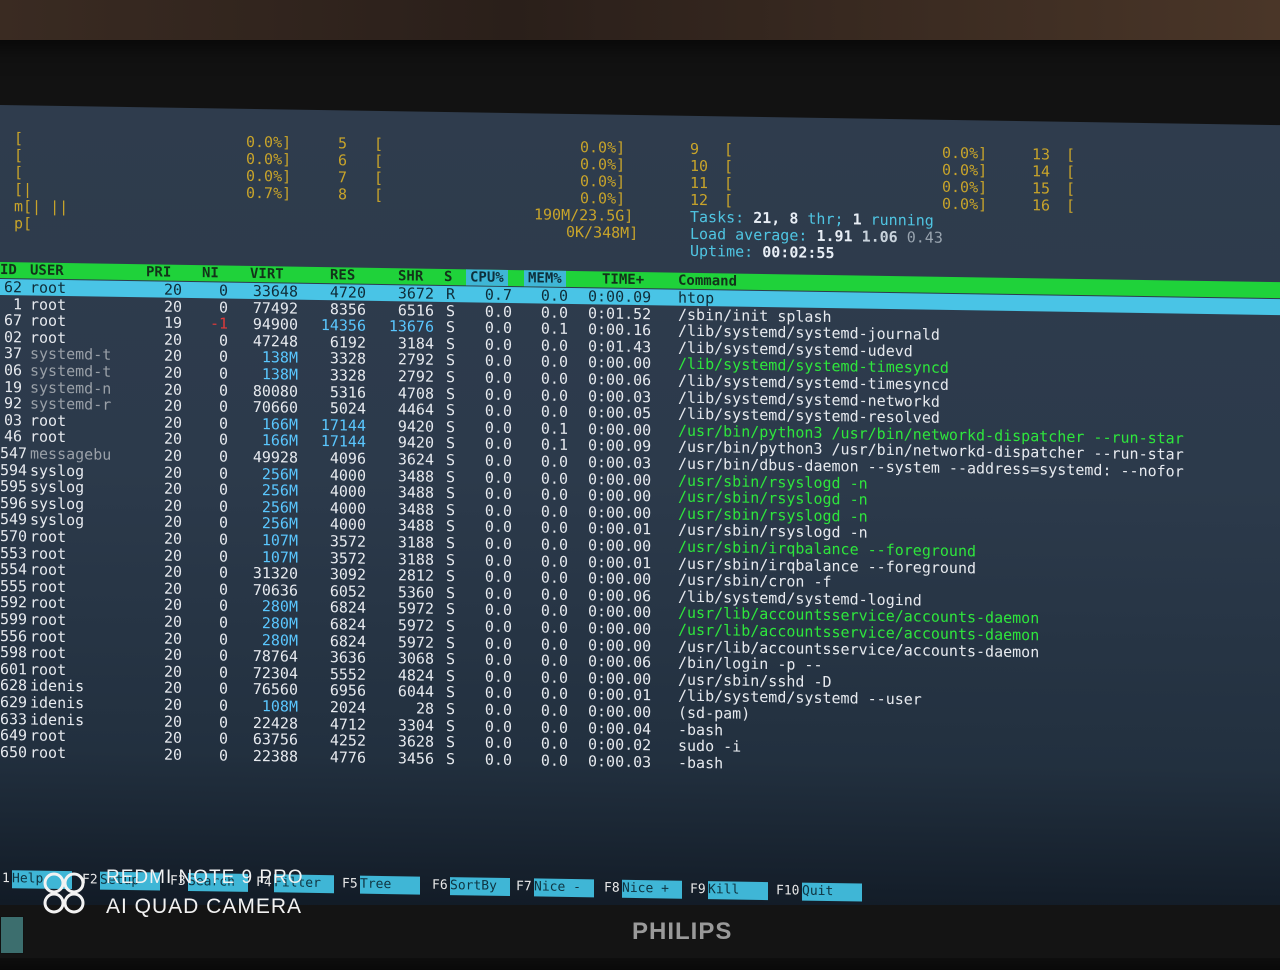 The image size is (1280, 970). What do you see at coordinates (14, 586) in the screenshot?
I see `cell-pid: 555` at bounding box center [14, 586].